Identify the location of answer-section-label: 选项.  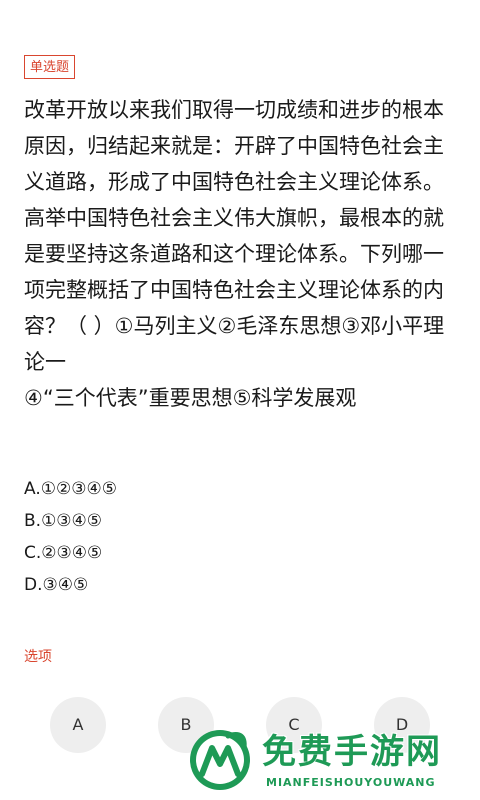
(38, 657).